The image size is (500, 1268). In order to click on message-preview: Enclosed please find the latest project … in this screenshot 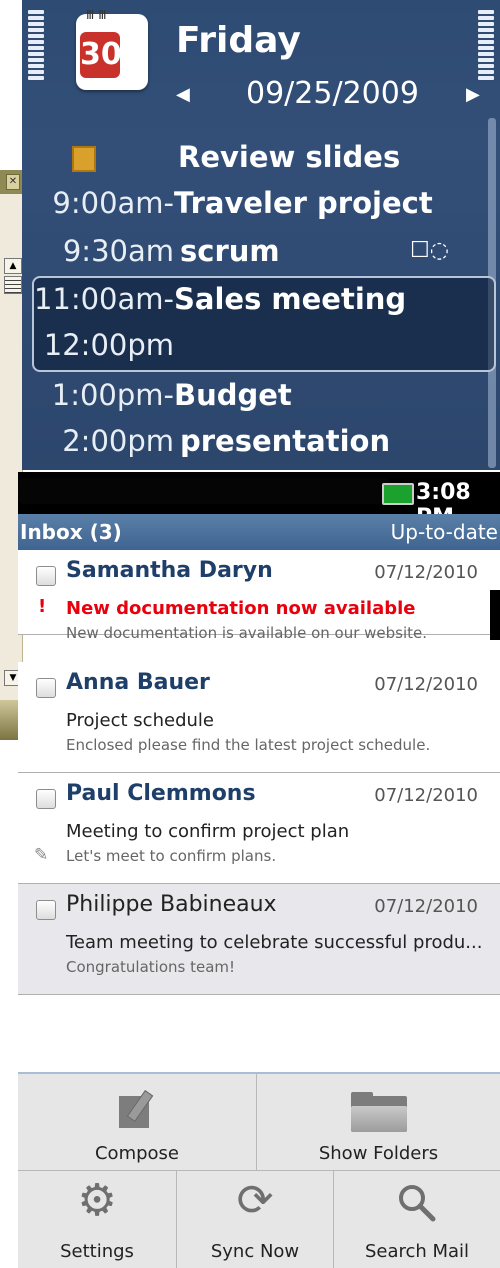, I will do `click(248, 745)`.